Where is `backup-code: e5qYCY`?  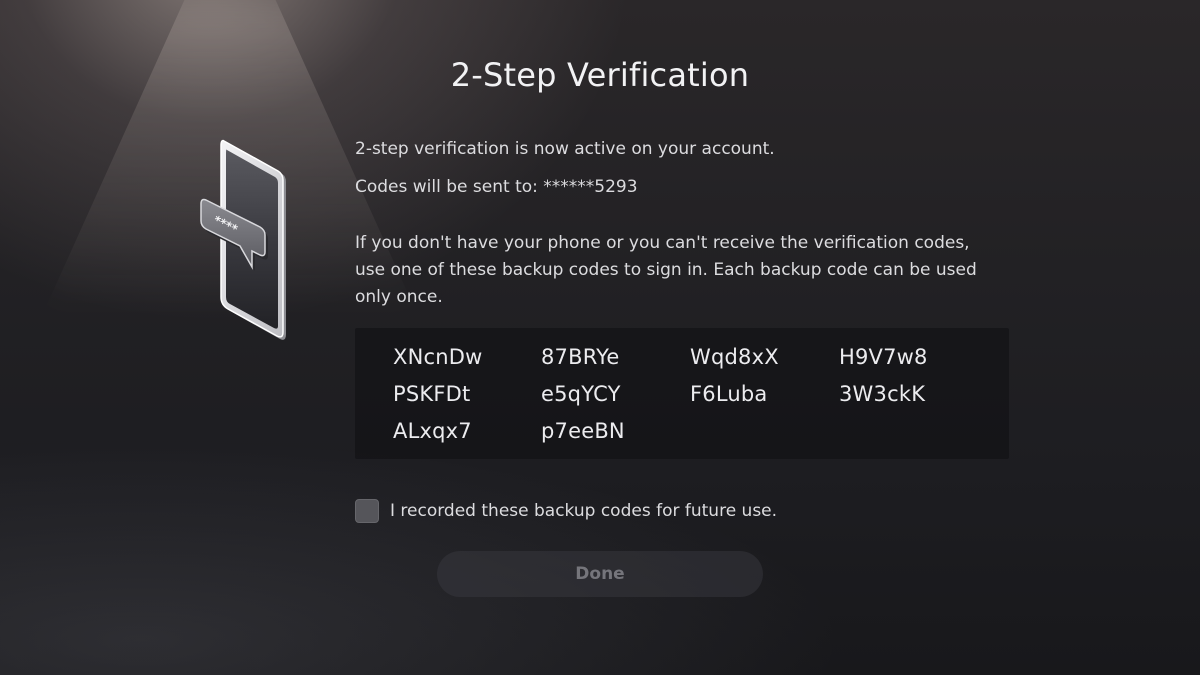
backup-code: e5qYCY is located at coordinates (581, 394).